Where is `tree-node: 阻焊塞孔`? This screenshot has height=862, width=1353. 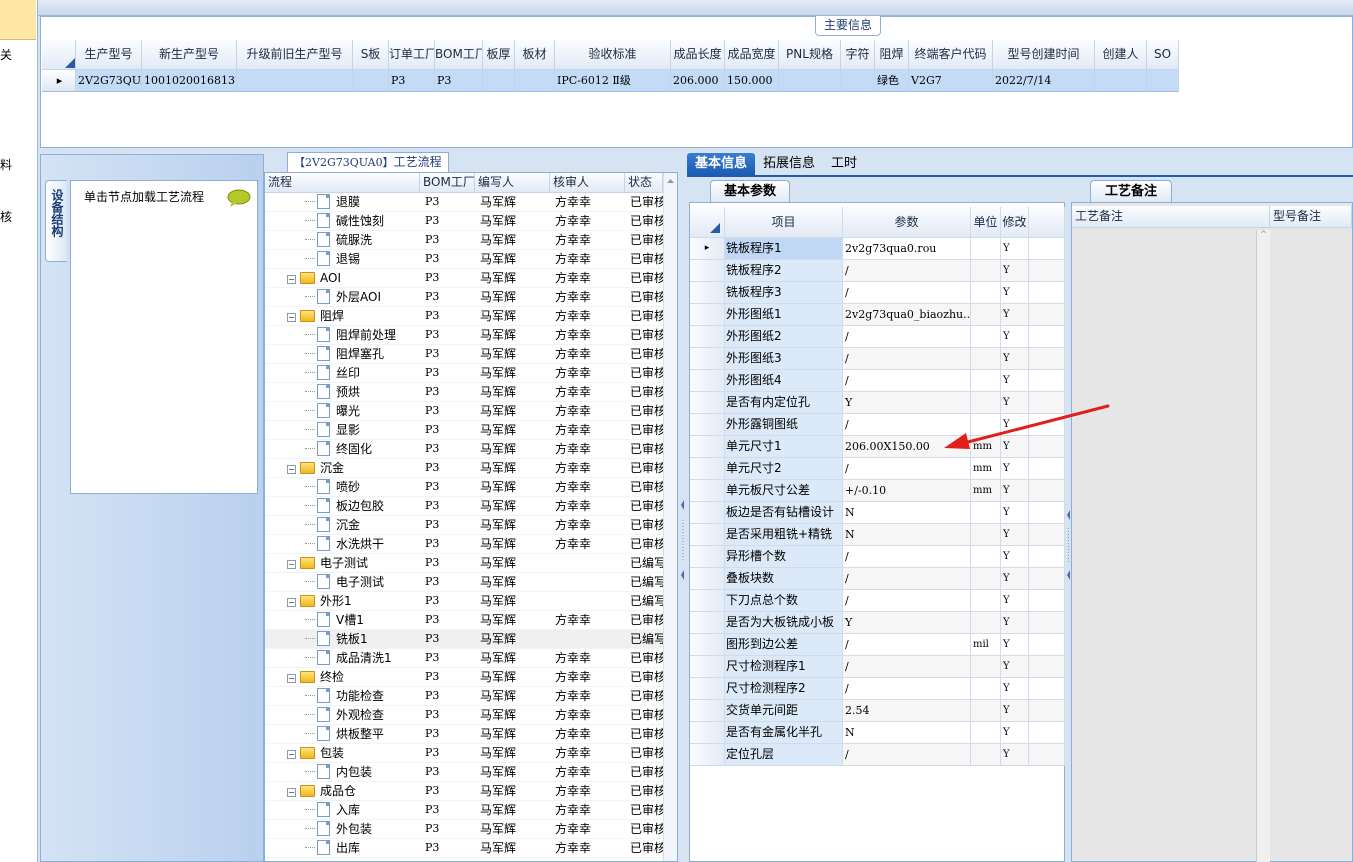 tree-node: 阻焊塞孔 is located at coordinates (344, 354).